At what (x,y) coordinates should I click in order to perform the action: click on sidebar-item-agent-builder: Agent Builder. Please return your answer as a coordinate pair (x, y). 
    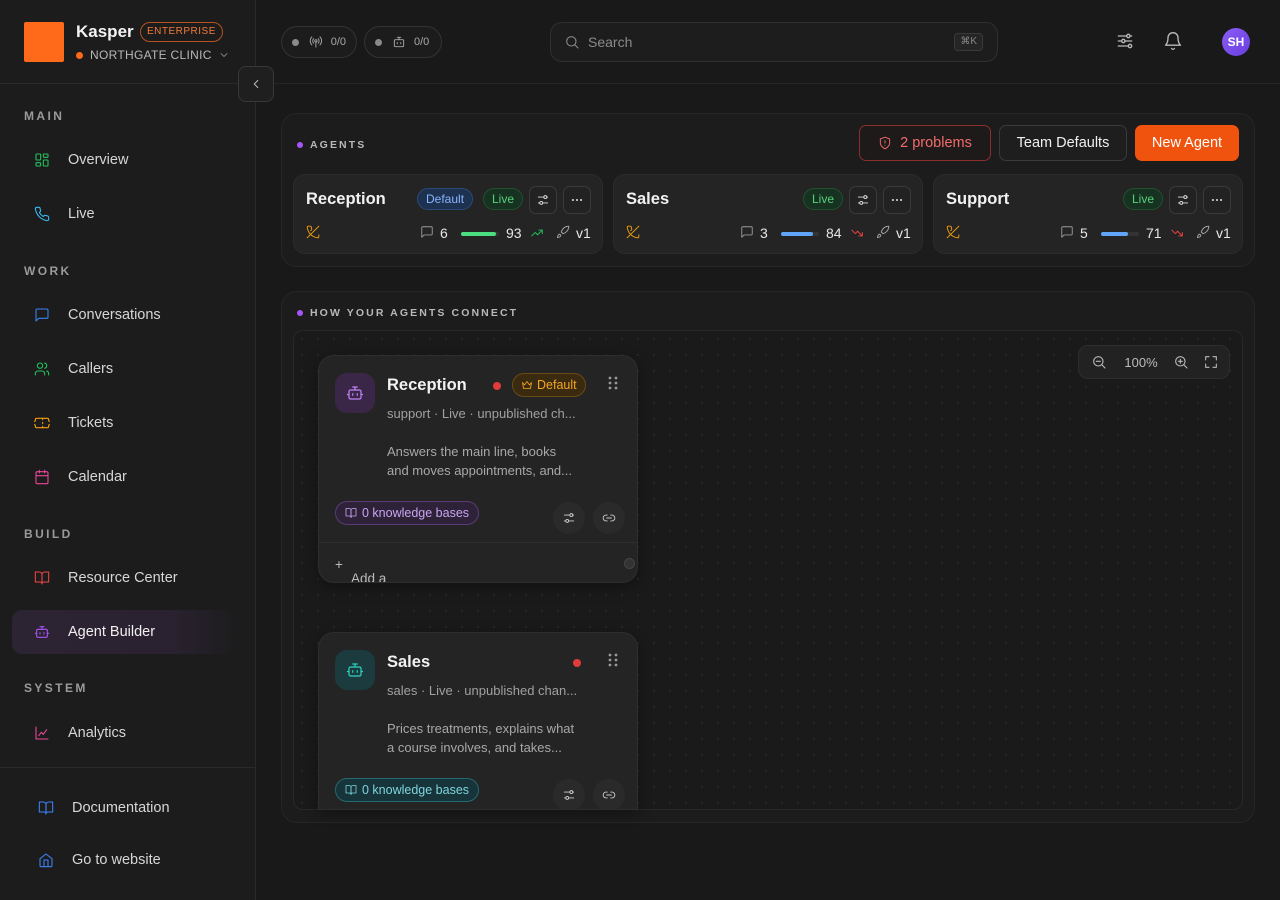
    Looking at the image, I should click on (125, 632).